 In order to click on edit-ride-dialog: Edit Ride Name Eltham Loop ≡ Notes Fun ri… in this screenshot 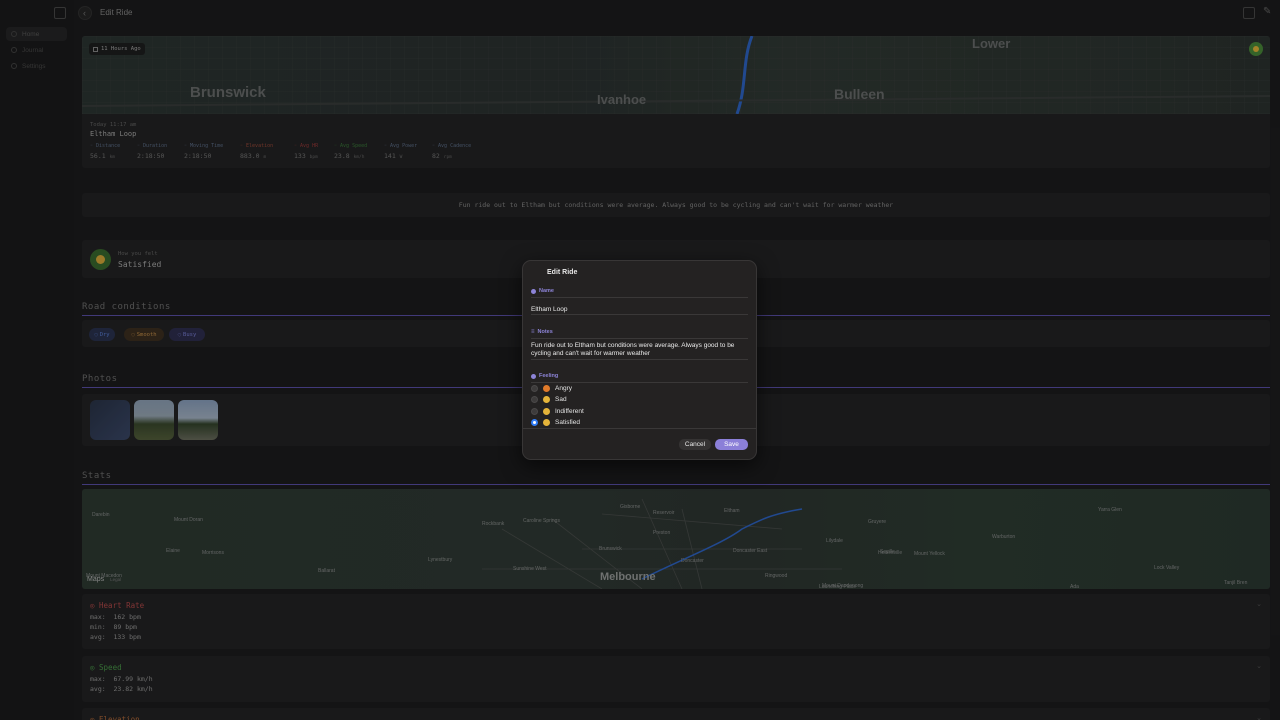, I will do `click(639, 360)`.